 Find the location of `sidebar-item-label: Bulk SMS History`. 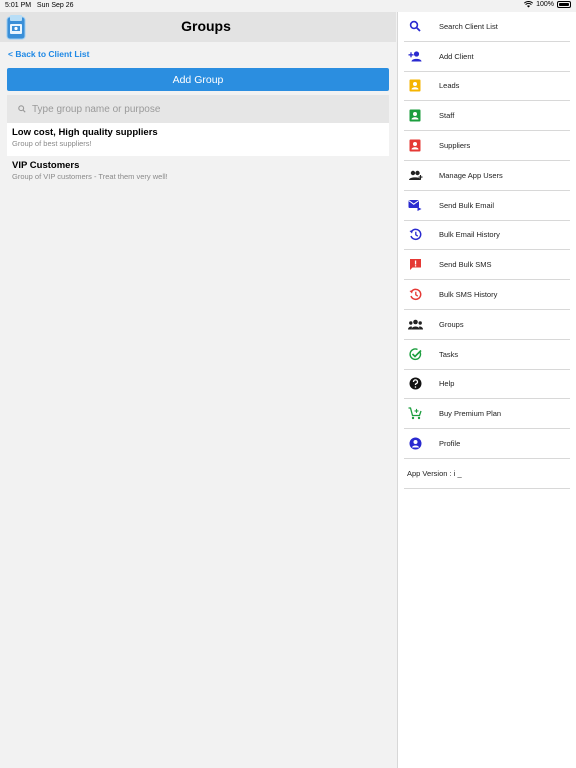

sidebar-item-label: Bulk SMS History is located at coordinates (468, 295).